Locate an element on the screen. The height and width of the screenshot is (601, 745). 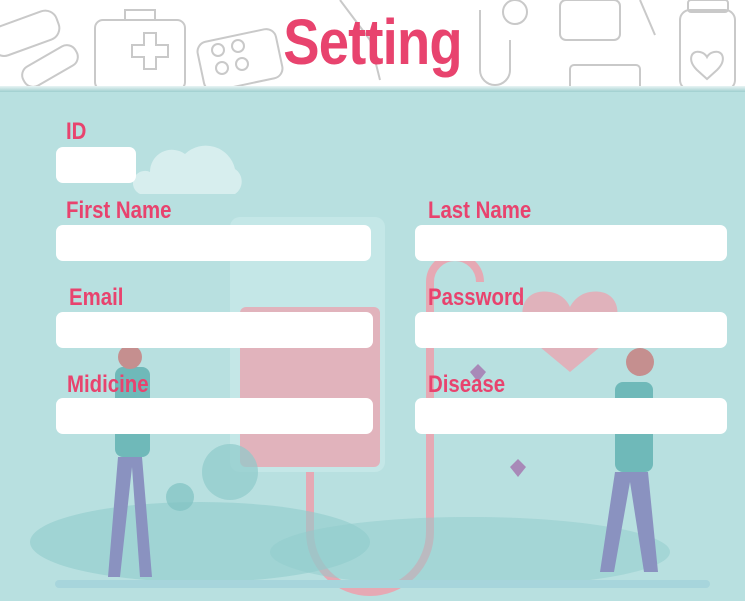
id-field is located at coordinates (96, 165).